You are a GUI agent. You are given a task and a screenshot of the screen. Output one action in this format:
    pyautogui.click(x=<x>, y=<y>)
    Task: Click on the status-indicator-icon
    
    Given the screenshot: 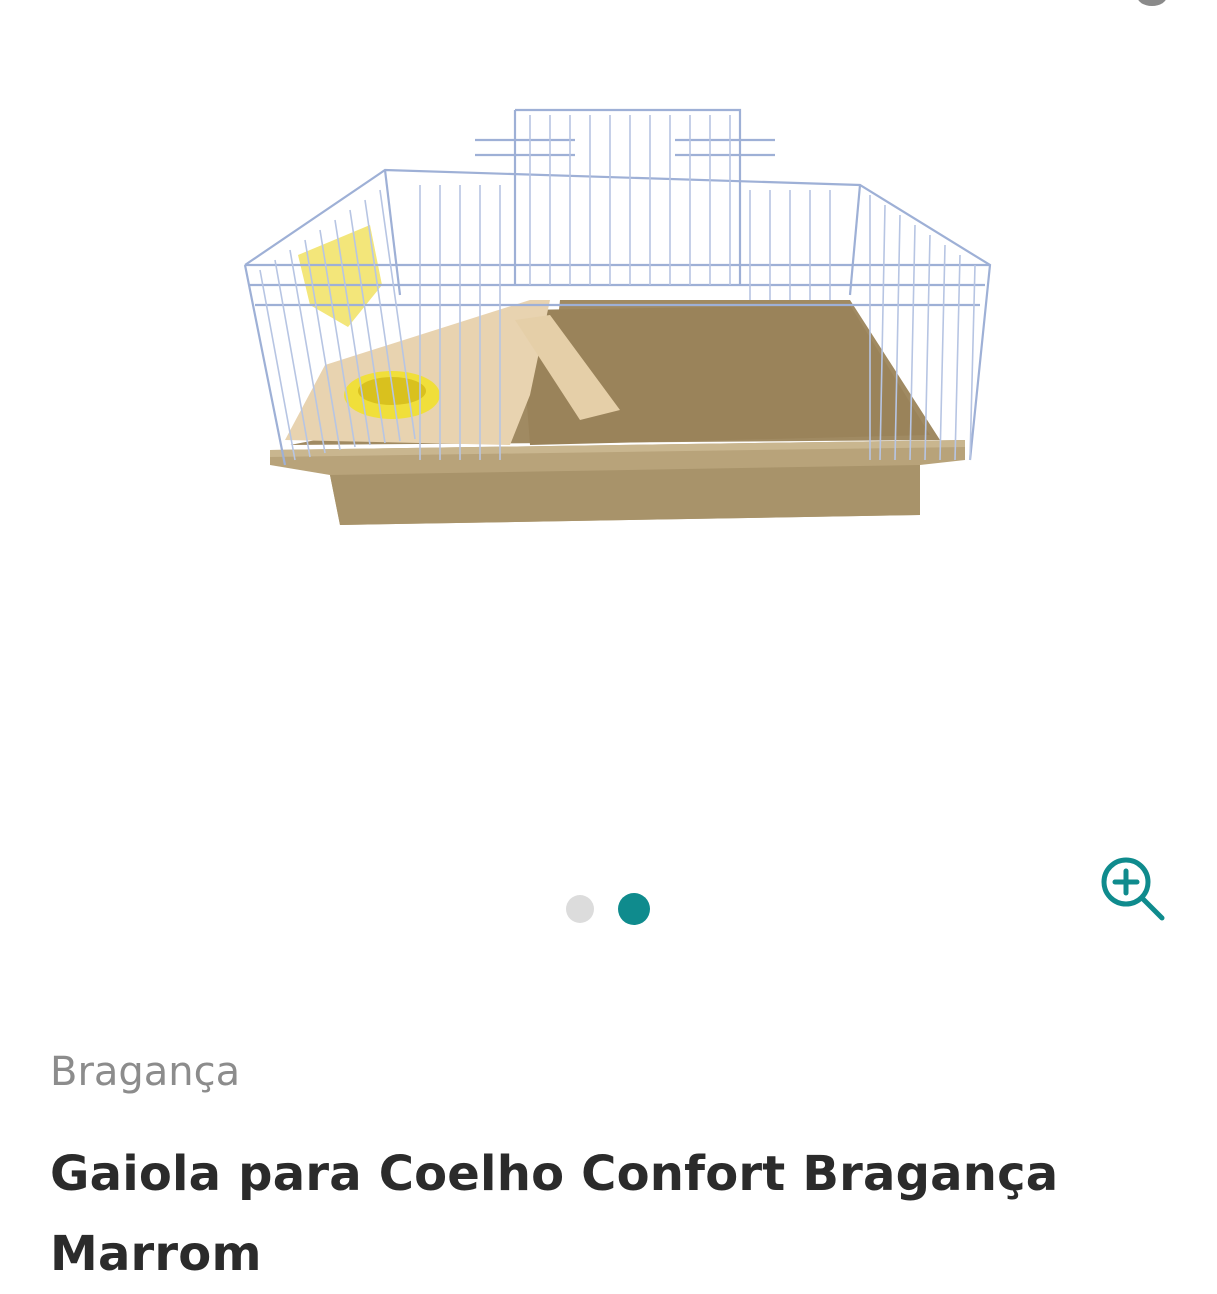 What is the action you would take?
    pyautogui.click(x=1152, y=3)
    